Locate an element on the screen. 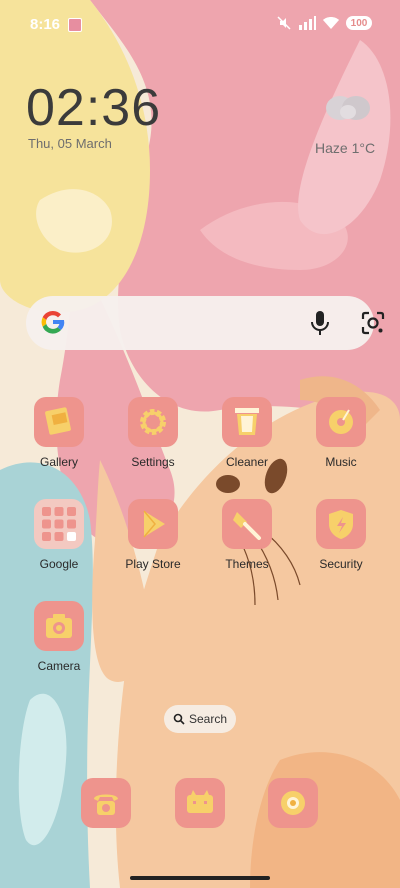 This screenshot has height=888, width=400. dock-messages is located at coordinates (200, 803).